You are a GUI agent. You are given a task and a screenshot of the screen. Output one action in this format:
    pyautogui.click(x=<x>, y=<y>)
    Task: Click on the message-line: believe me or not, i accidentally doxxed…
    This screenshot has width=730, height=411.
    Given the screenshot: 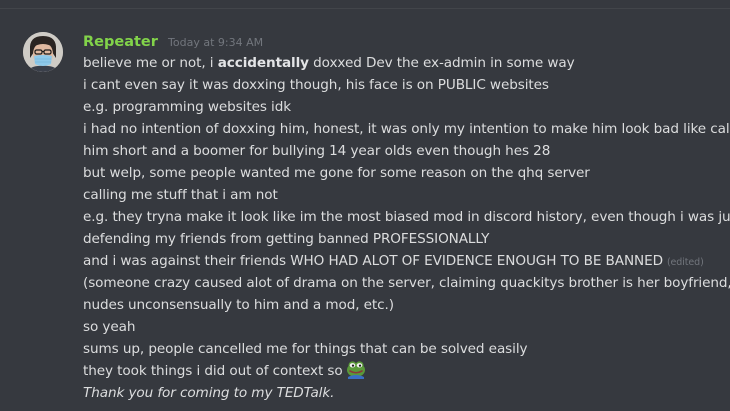 What is the action you would take?
    pyautogui.click(x=406, y=63)
    